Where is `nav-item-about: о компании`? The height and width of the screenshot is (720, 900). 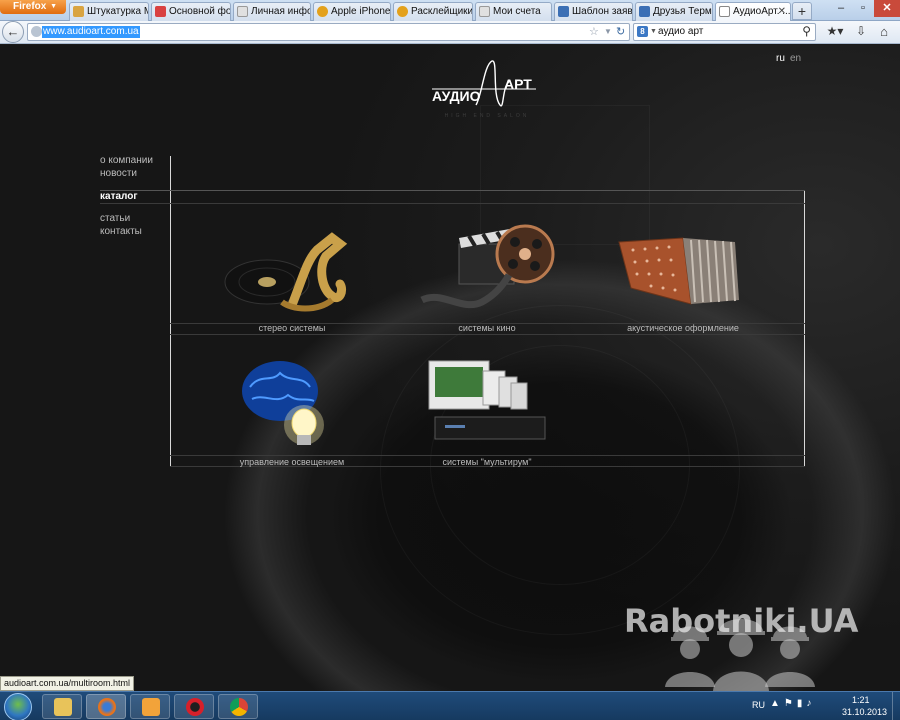 nav-item-about: о компании is located at coordinates (126, 160).